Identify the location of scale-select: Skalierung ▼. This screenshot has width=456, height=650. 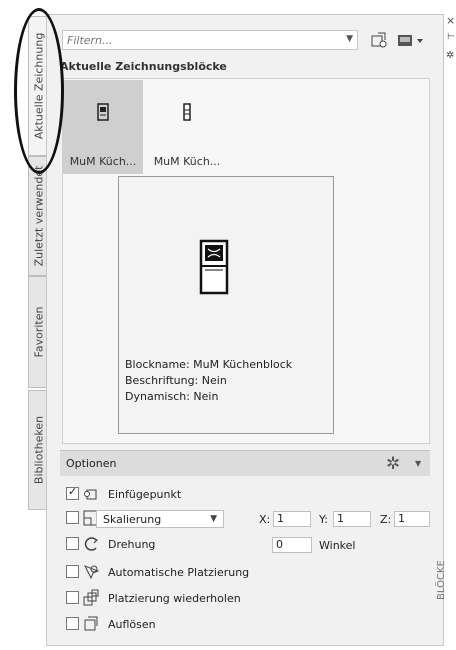
(160, 519).